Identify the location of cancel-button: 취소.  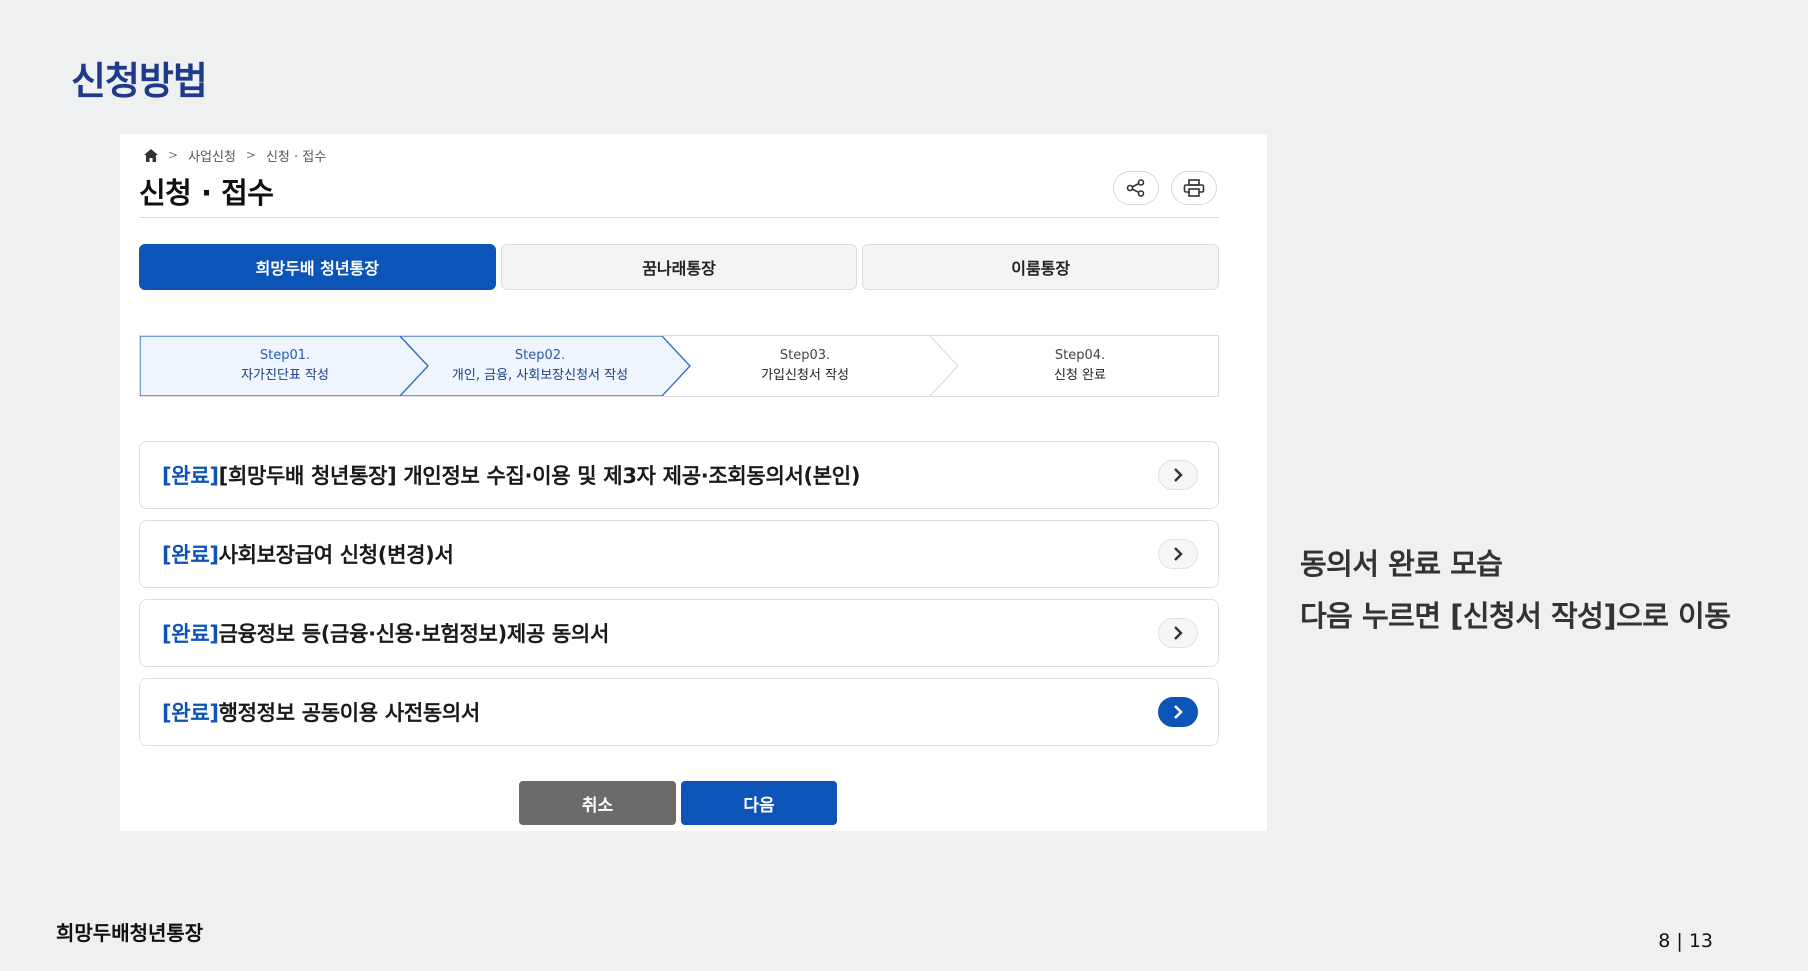
(597, 803).